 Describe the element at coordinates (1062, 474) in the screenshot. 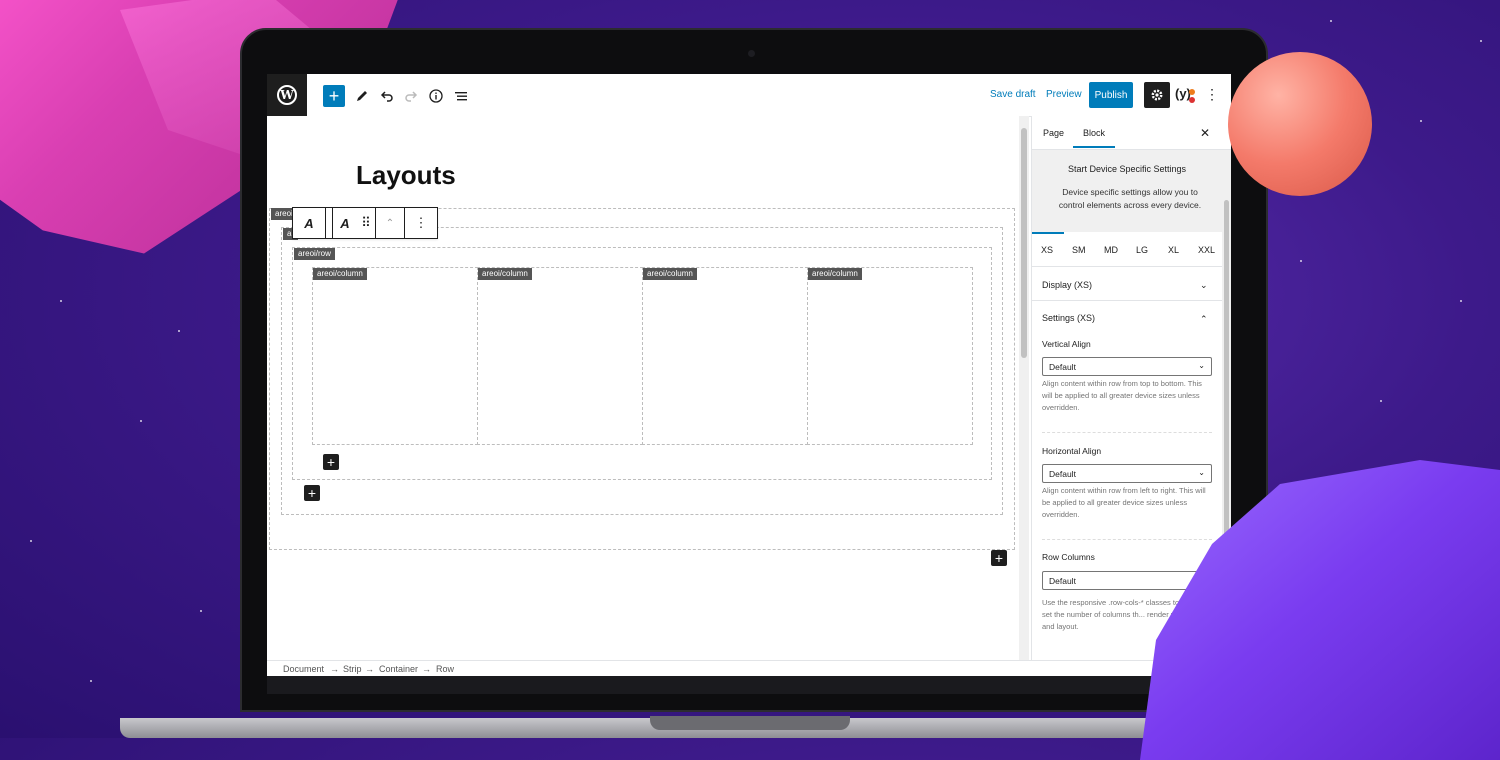

I see `horizontal-align-value: Default` at that location.